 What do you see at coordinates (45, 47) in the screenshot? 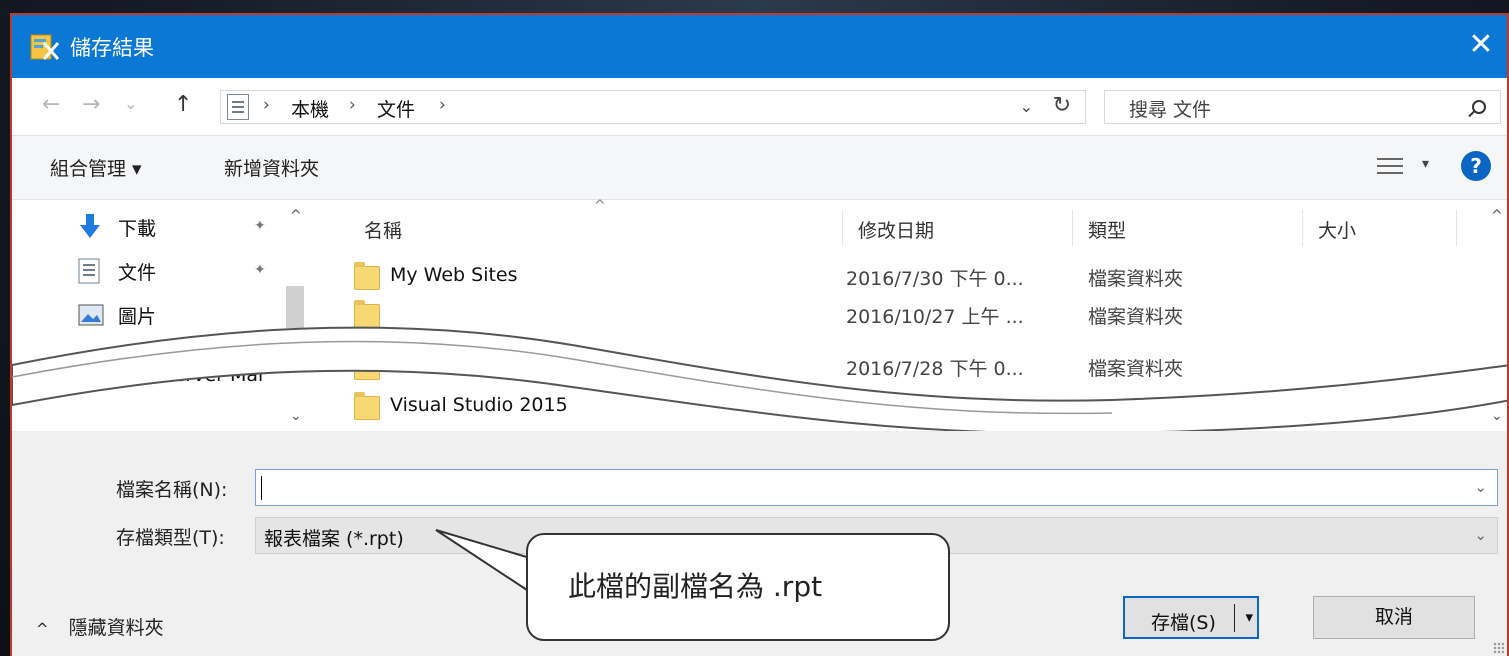
I see `report-icon` at bounding box center [45, 47].